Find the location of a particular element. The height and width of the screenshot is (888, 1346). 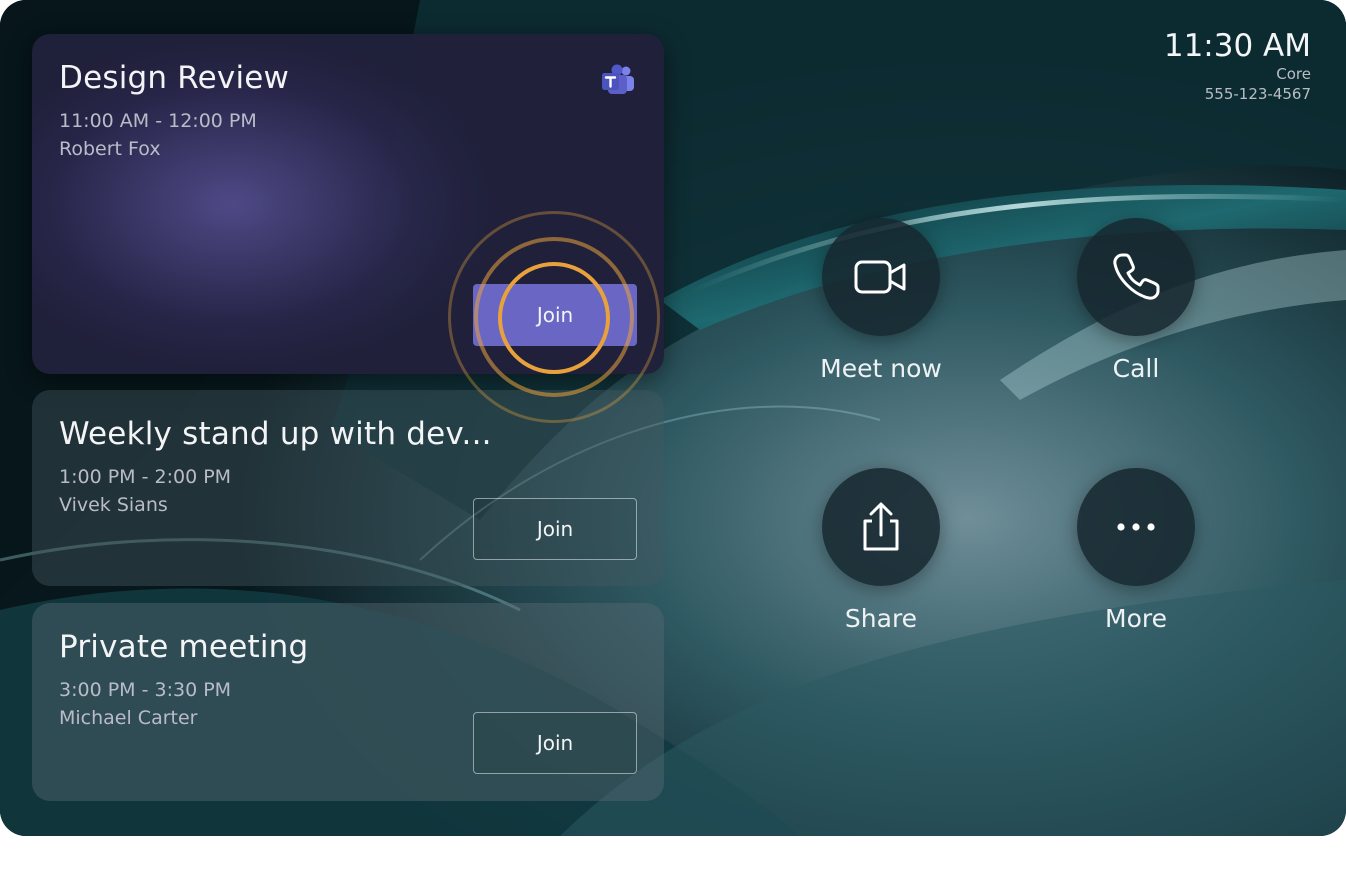

phone-number: 555-123-4567 is located at coordinates (1257, 94).